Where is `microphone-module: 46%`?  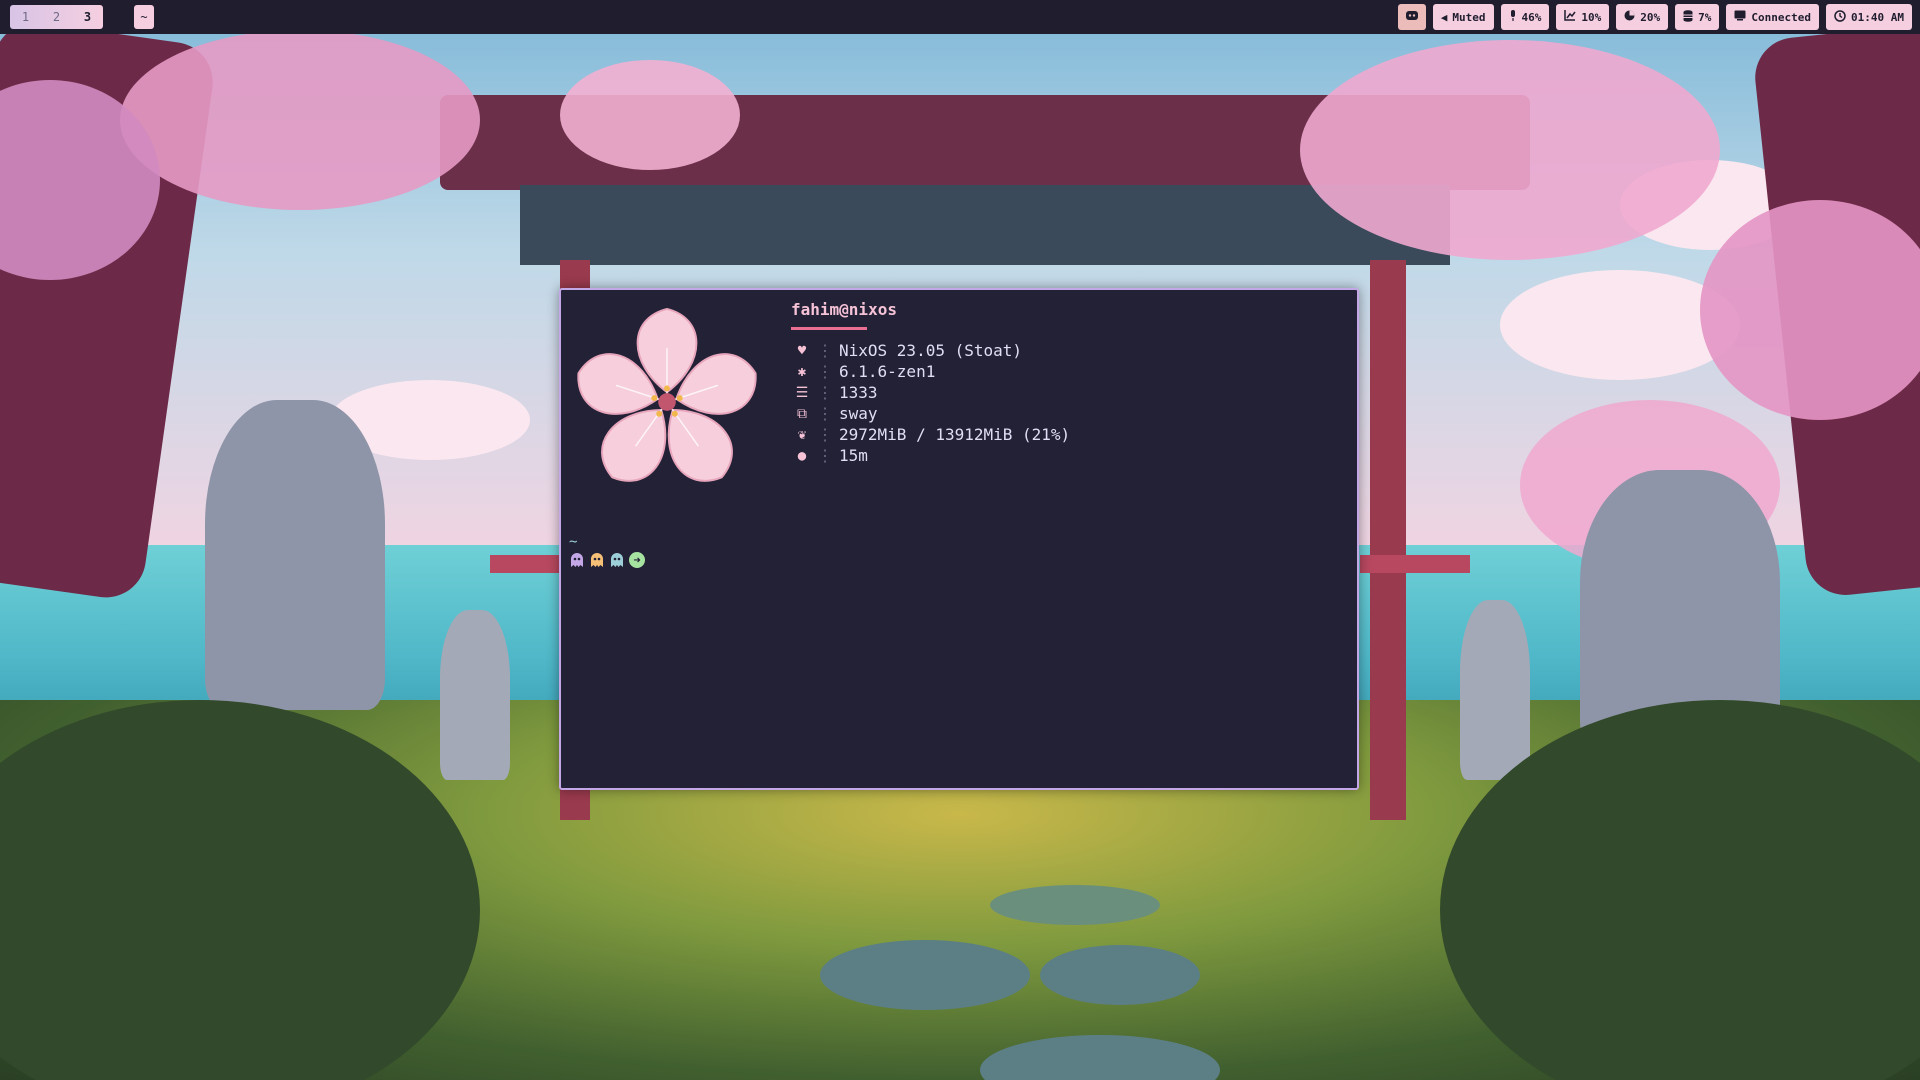
microphone-module: 46% is located at coordinates (1525, 17).